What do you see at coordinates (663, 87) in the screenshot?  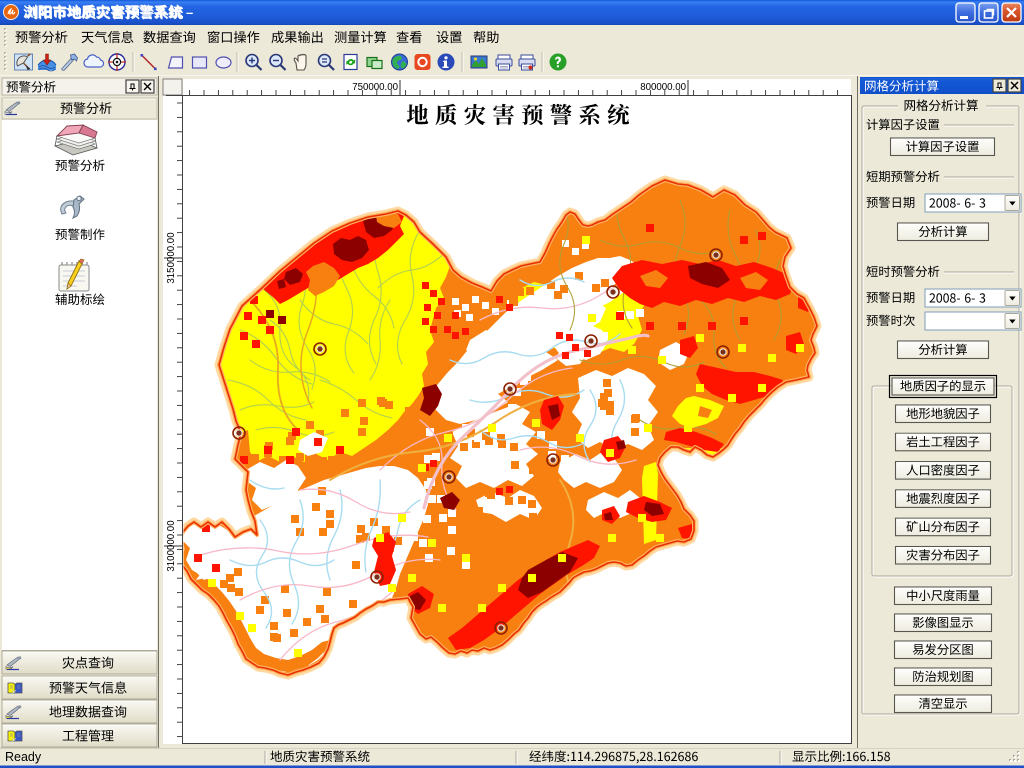 I see `svg-text: 800000.00` at bounding box center [663, 87].